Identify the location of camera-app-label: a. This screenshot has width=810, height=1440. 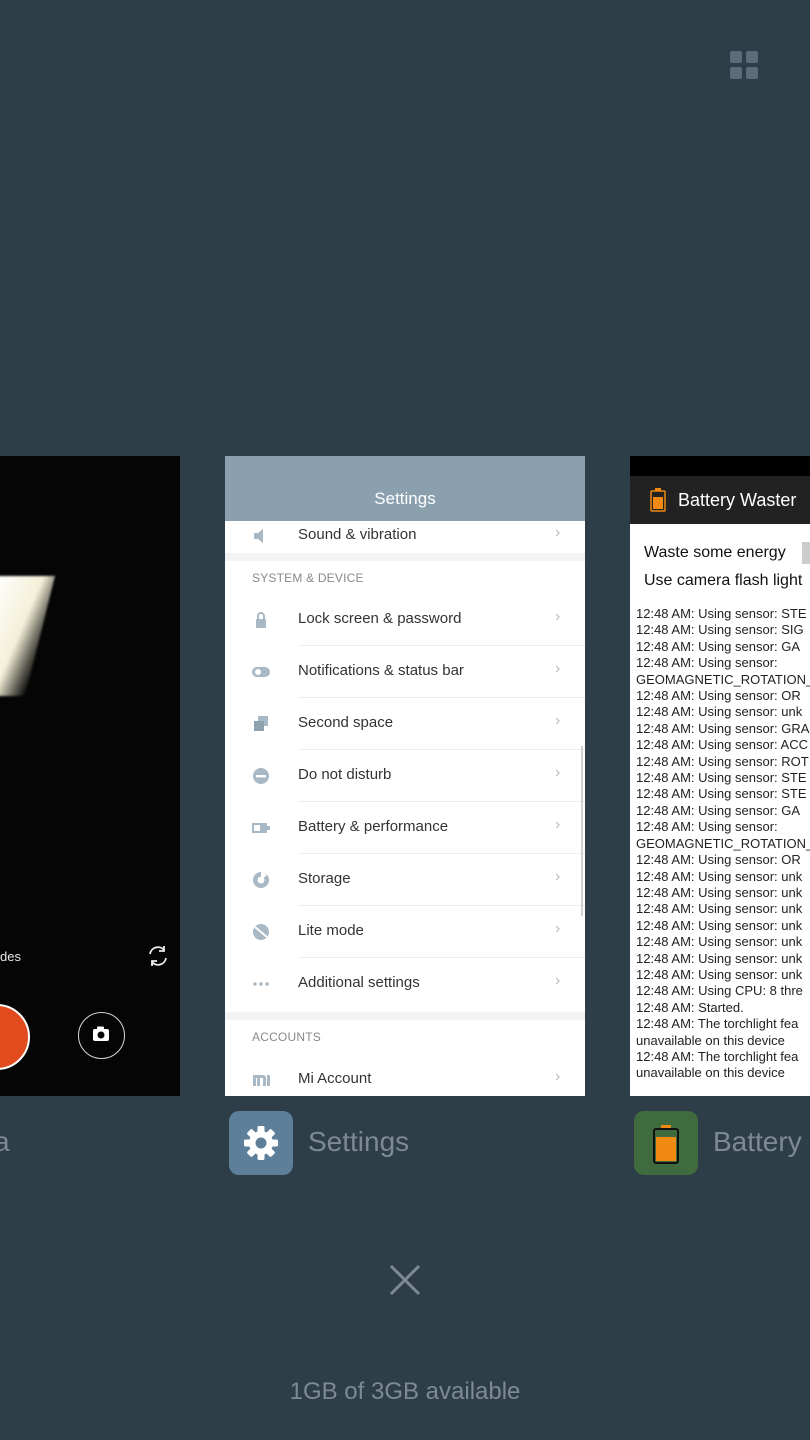
(5, 1141).